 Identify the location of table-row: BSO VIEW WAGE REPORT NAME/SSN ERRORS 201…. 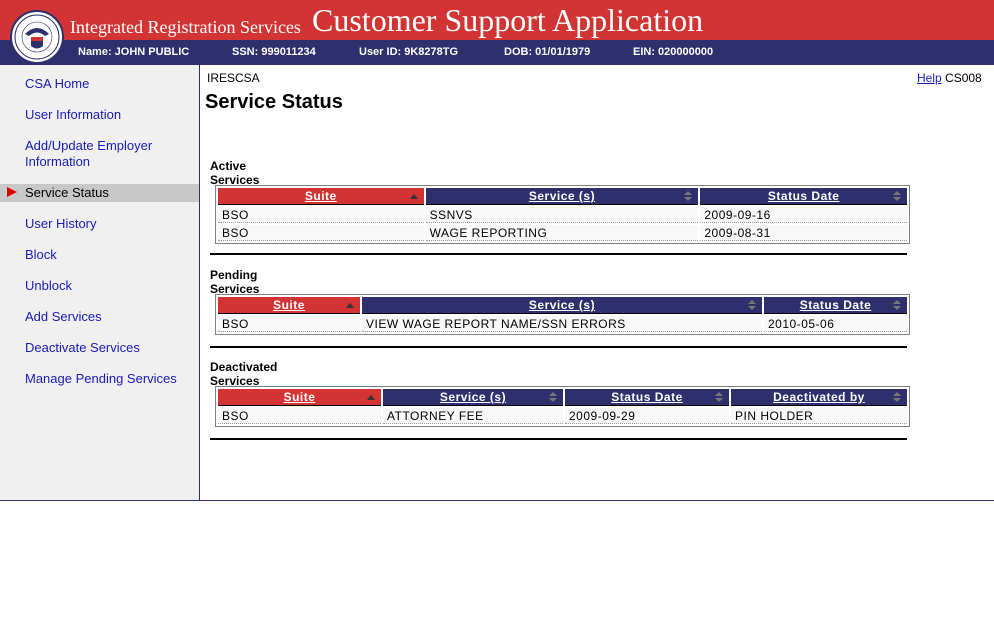
(562, 324).